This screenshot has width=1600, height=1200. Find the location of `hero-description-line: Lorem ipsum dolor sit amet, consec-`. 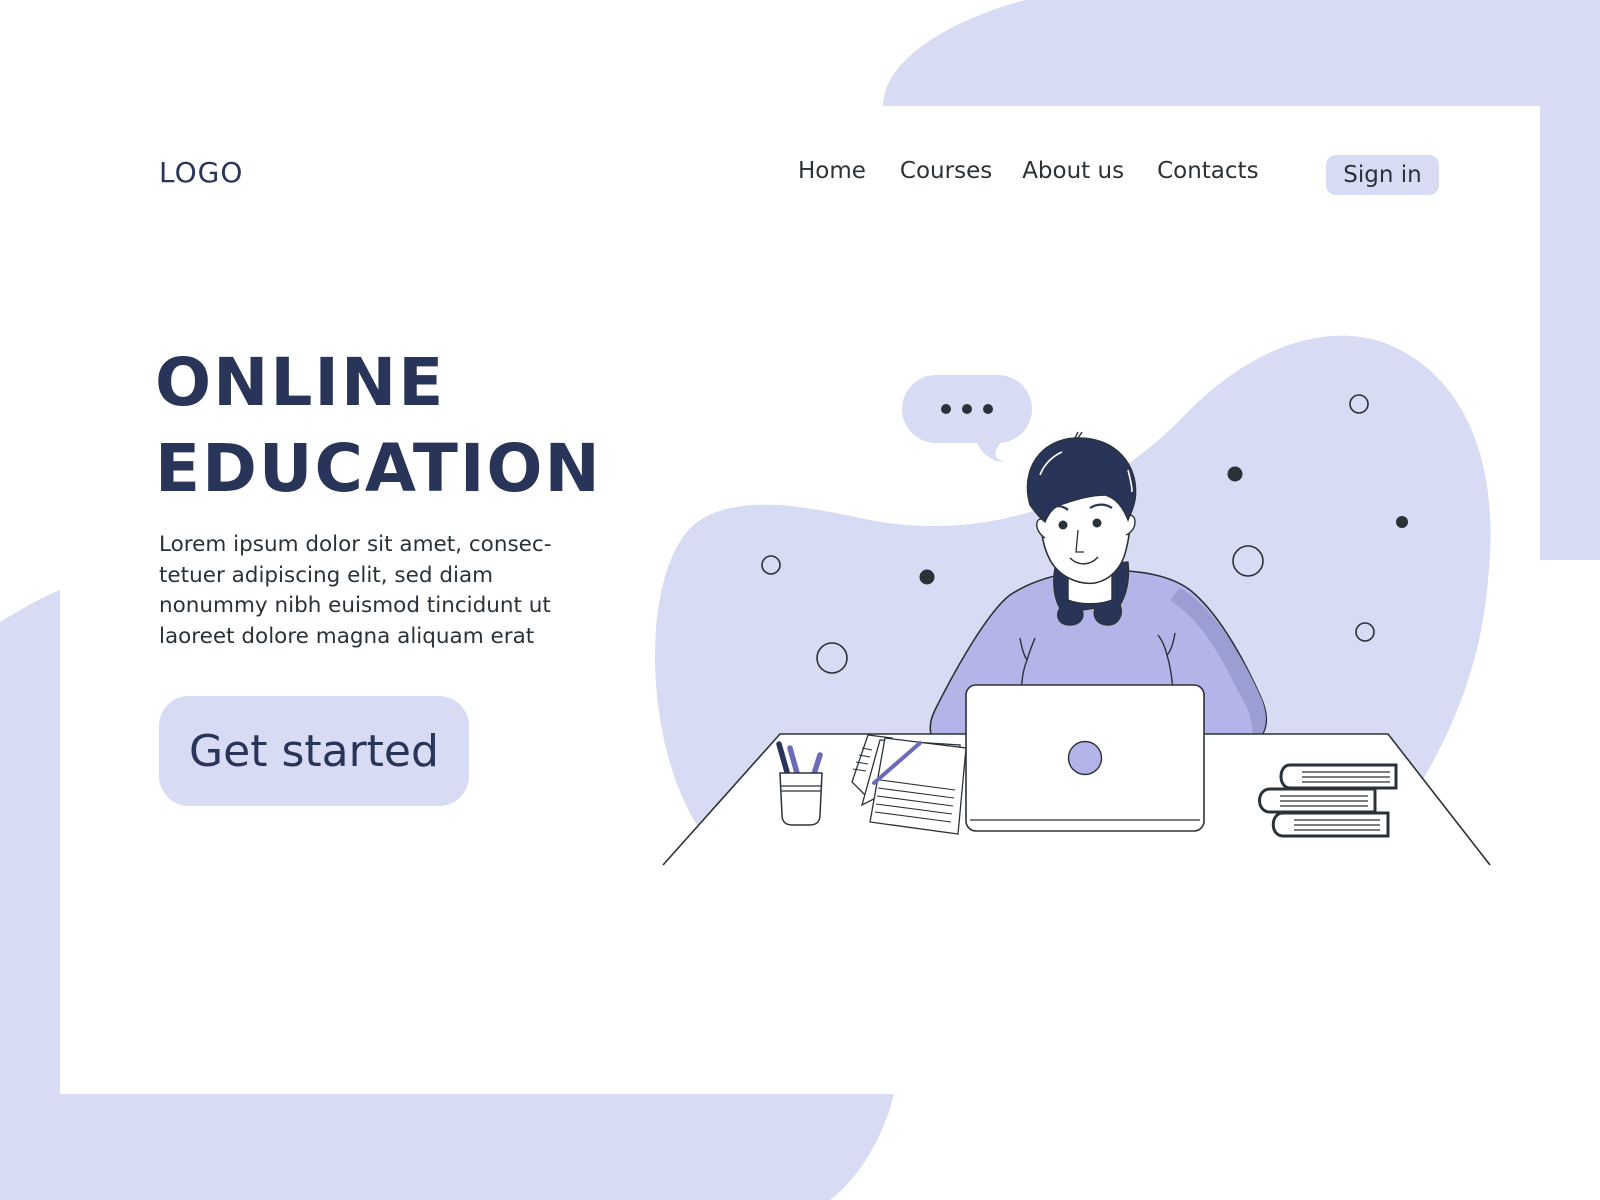

hero-description-line: Lorem ipsum dolor sit amet, consec- is located at coordinates (355, 544).